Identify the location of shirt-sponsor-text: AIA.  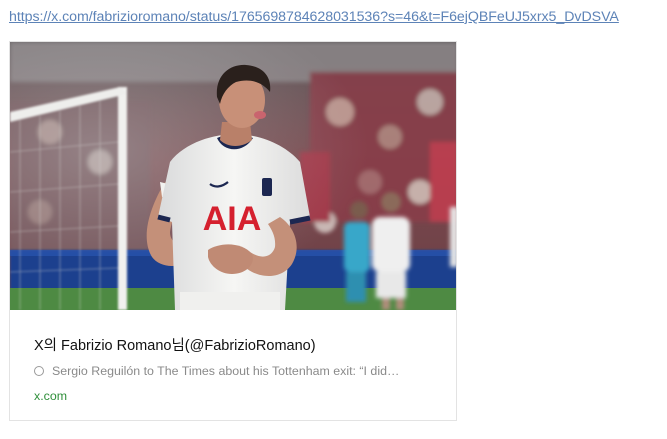
(232, 219).